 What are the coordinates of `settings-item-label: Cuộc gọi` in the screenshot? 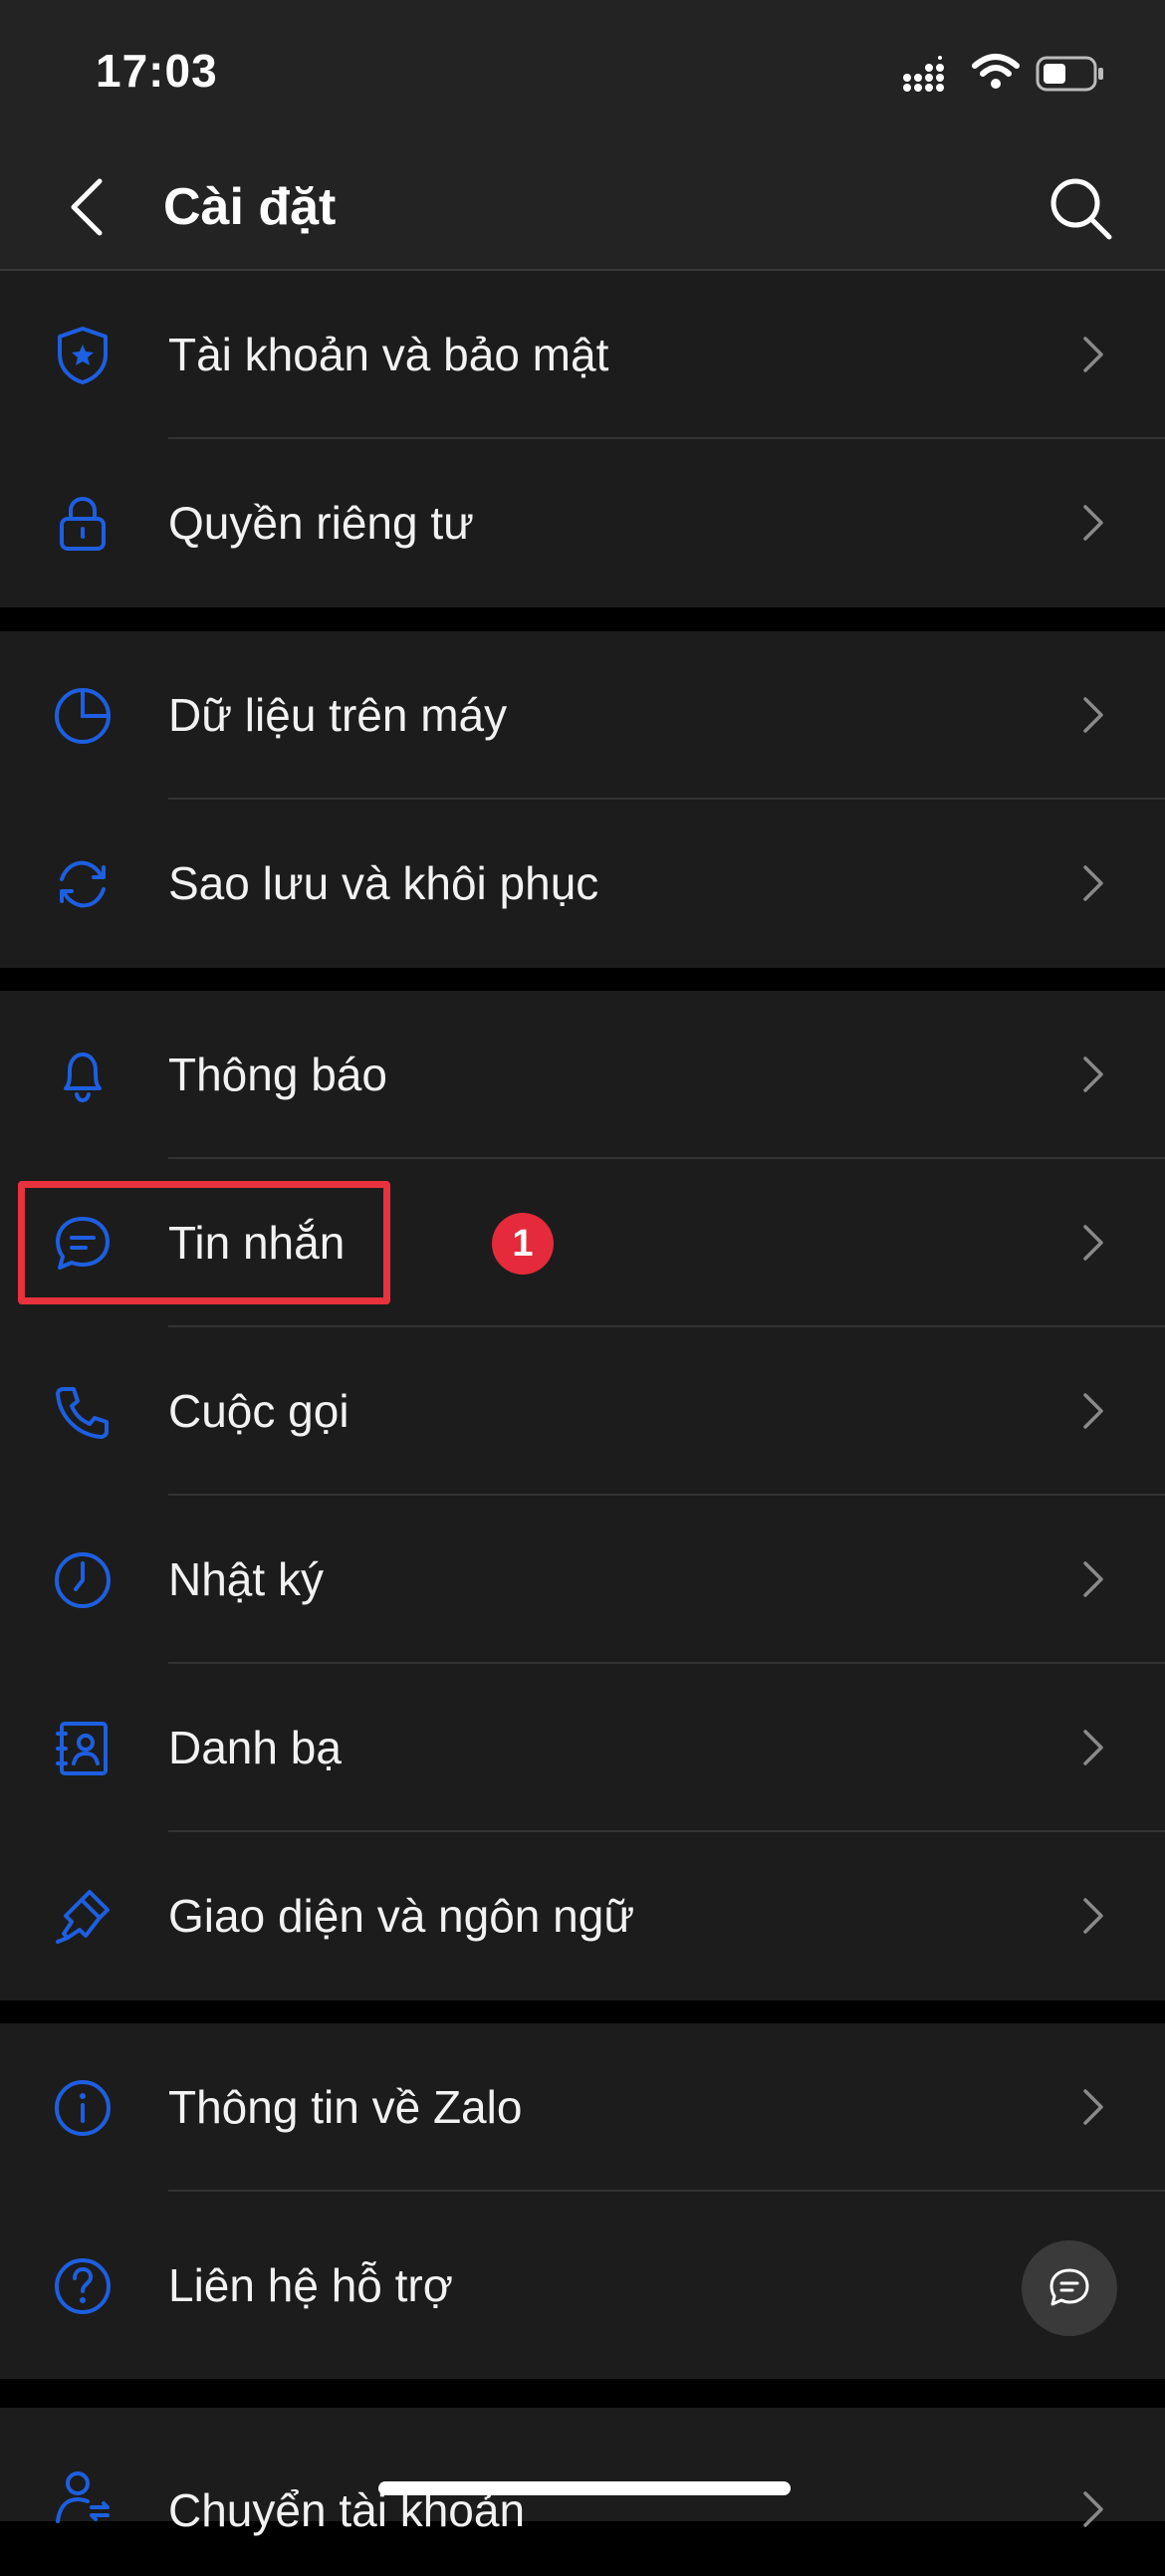 It's located at (259, 1411).